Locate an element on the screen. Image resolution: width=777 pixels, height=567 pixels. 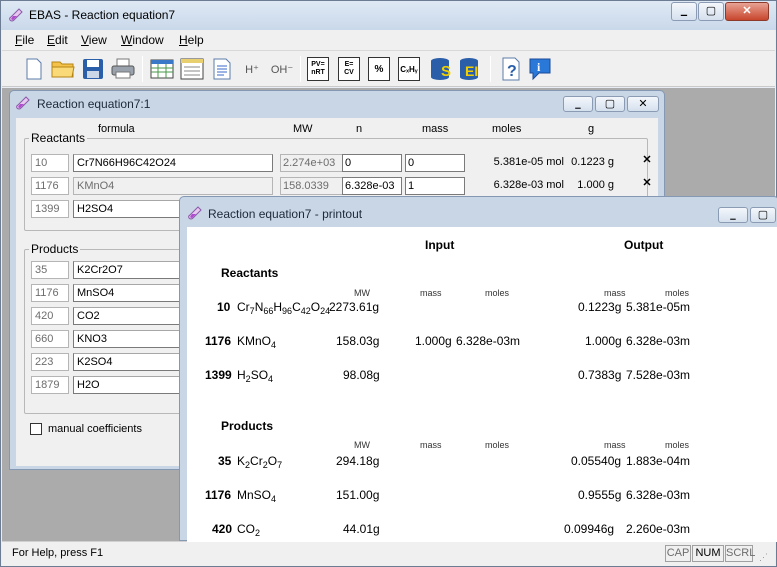
row-formula: KMnO4 is located at coordinates (257, 342).